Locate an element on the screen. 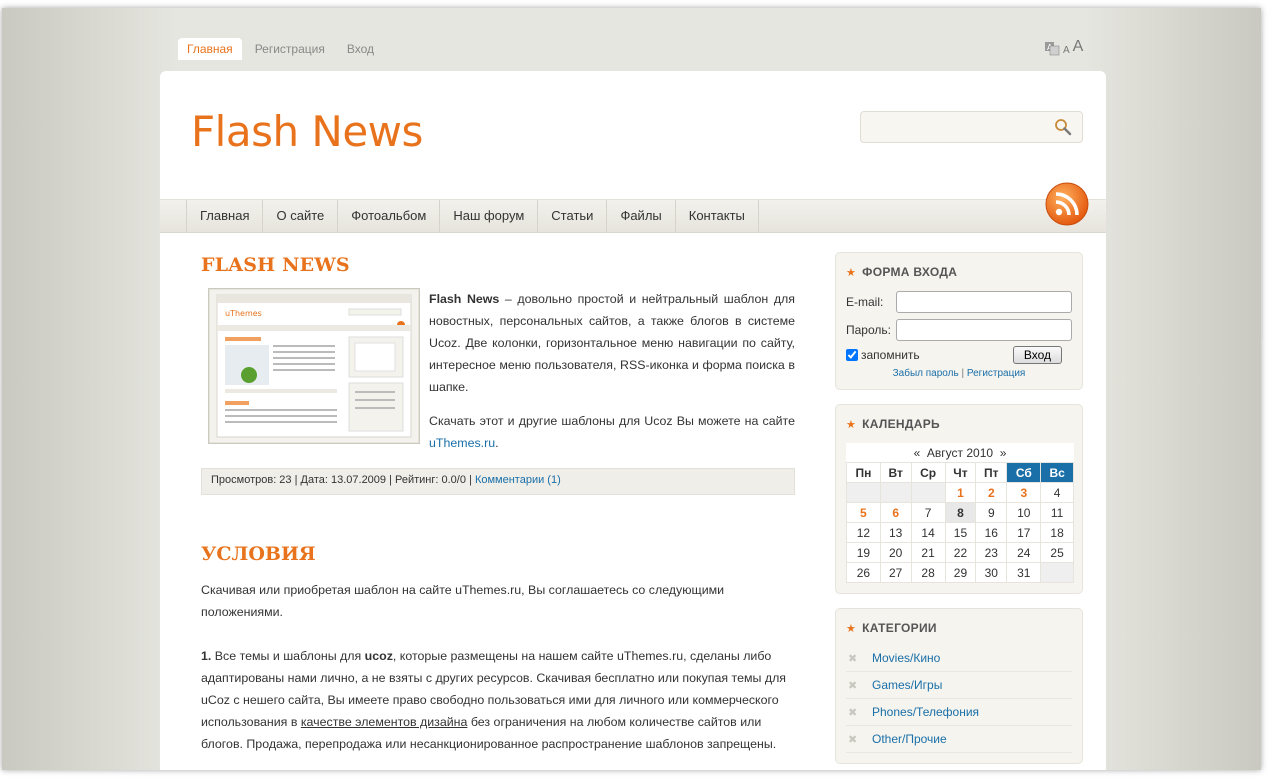 Image resolution: width=1274 pixels, height=782 pixels. calendar-day: 21 is located at coordinates (928, 552).